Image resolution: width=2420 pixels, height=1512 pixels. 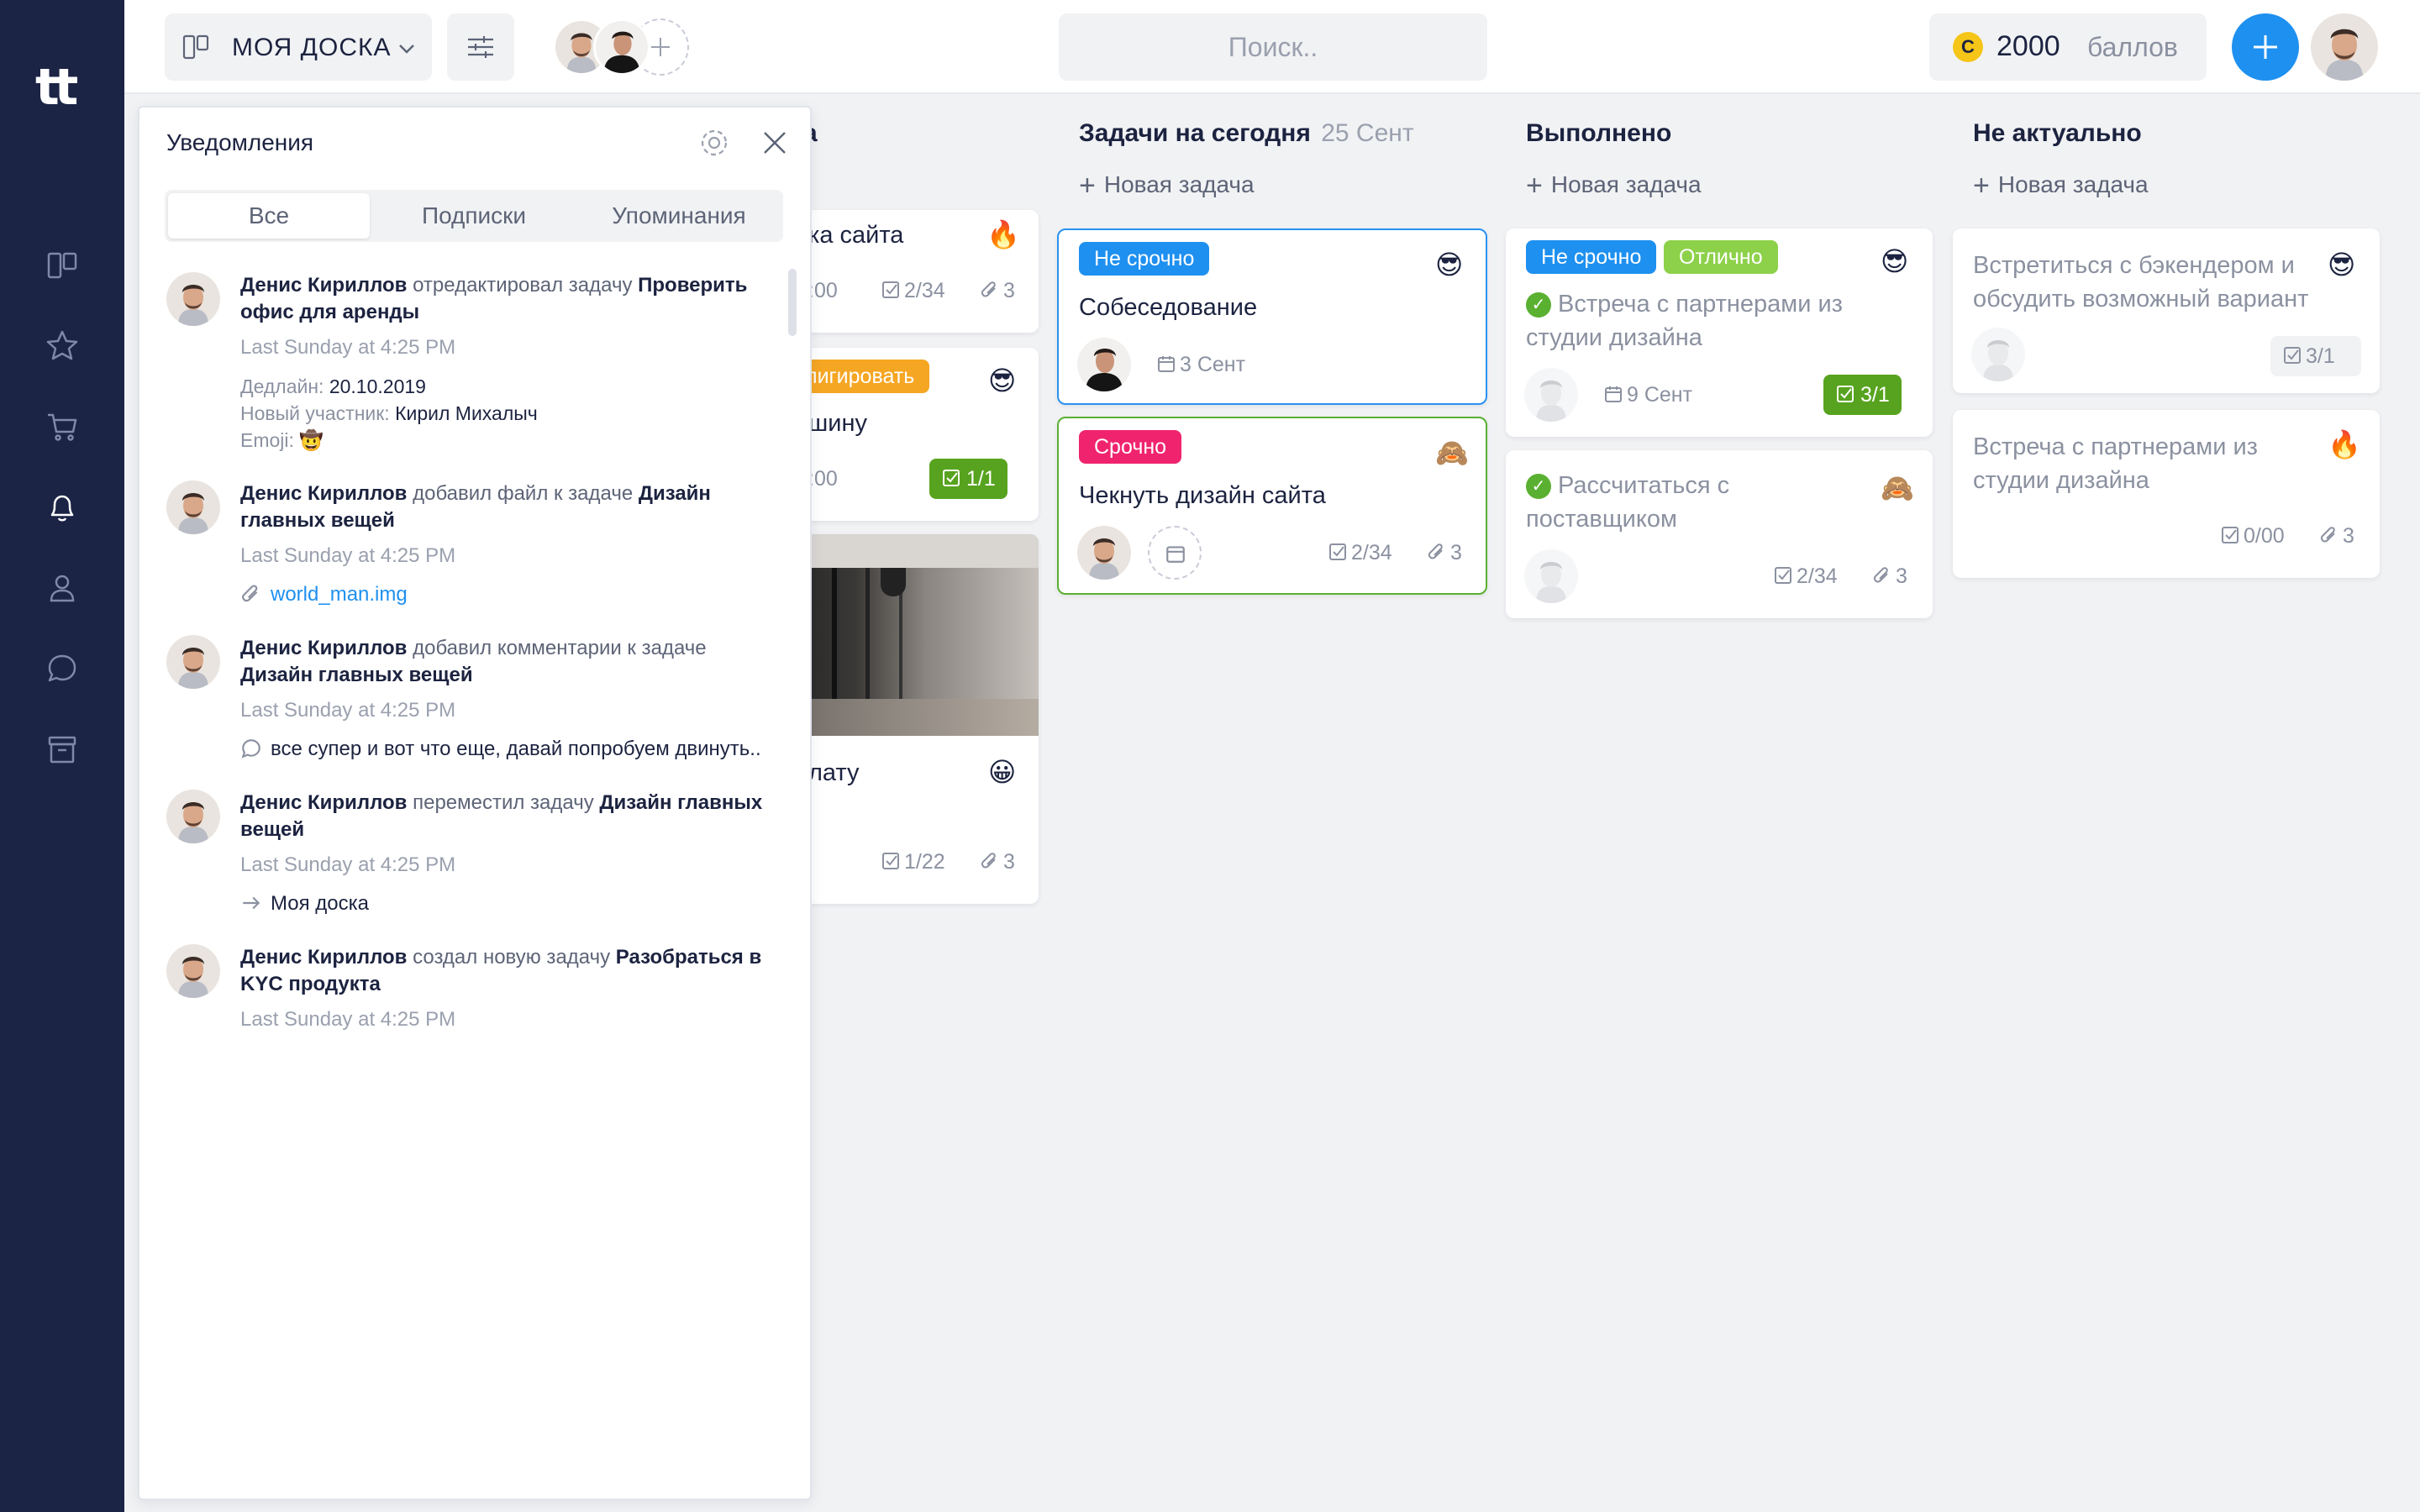 I want to click on star-icon, so click(x=62, y=346).